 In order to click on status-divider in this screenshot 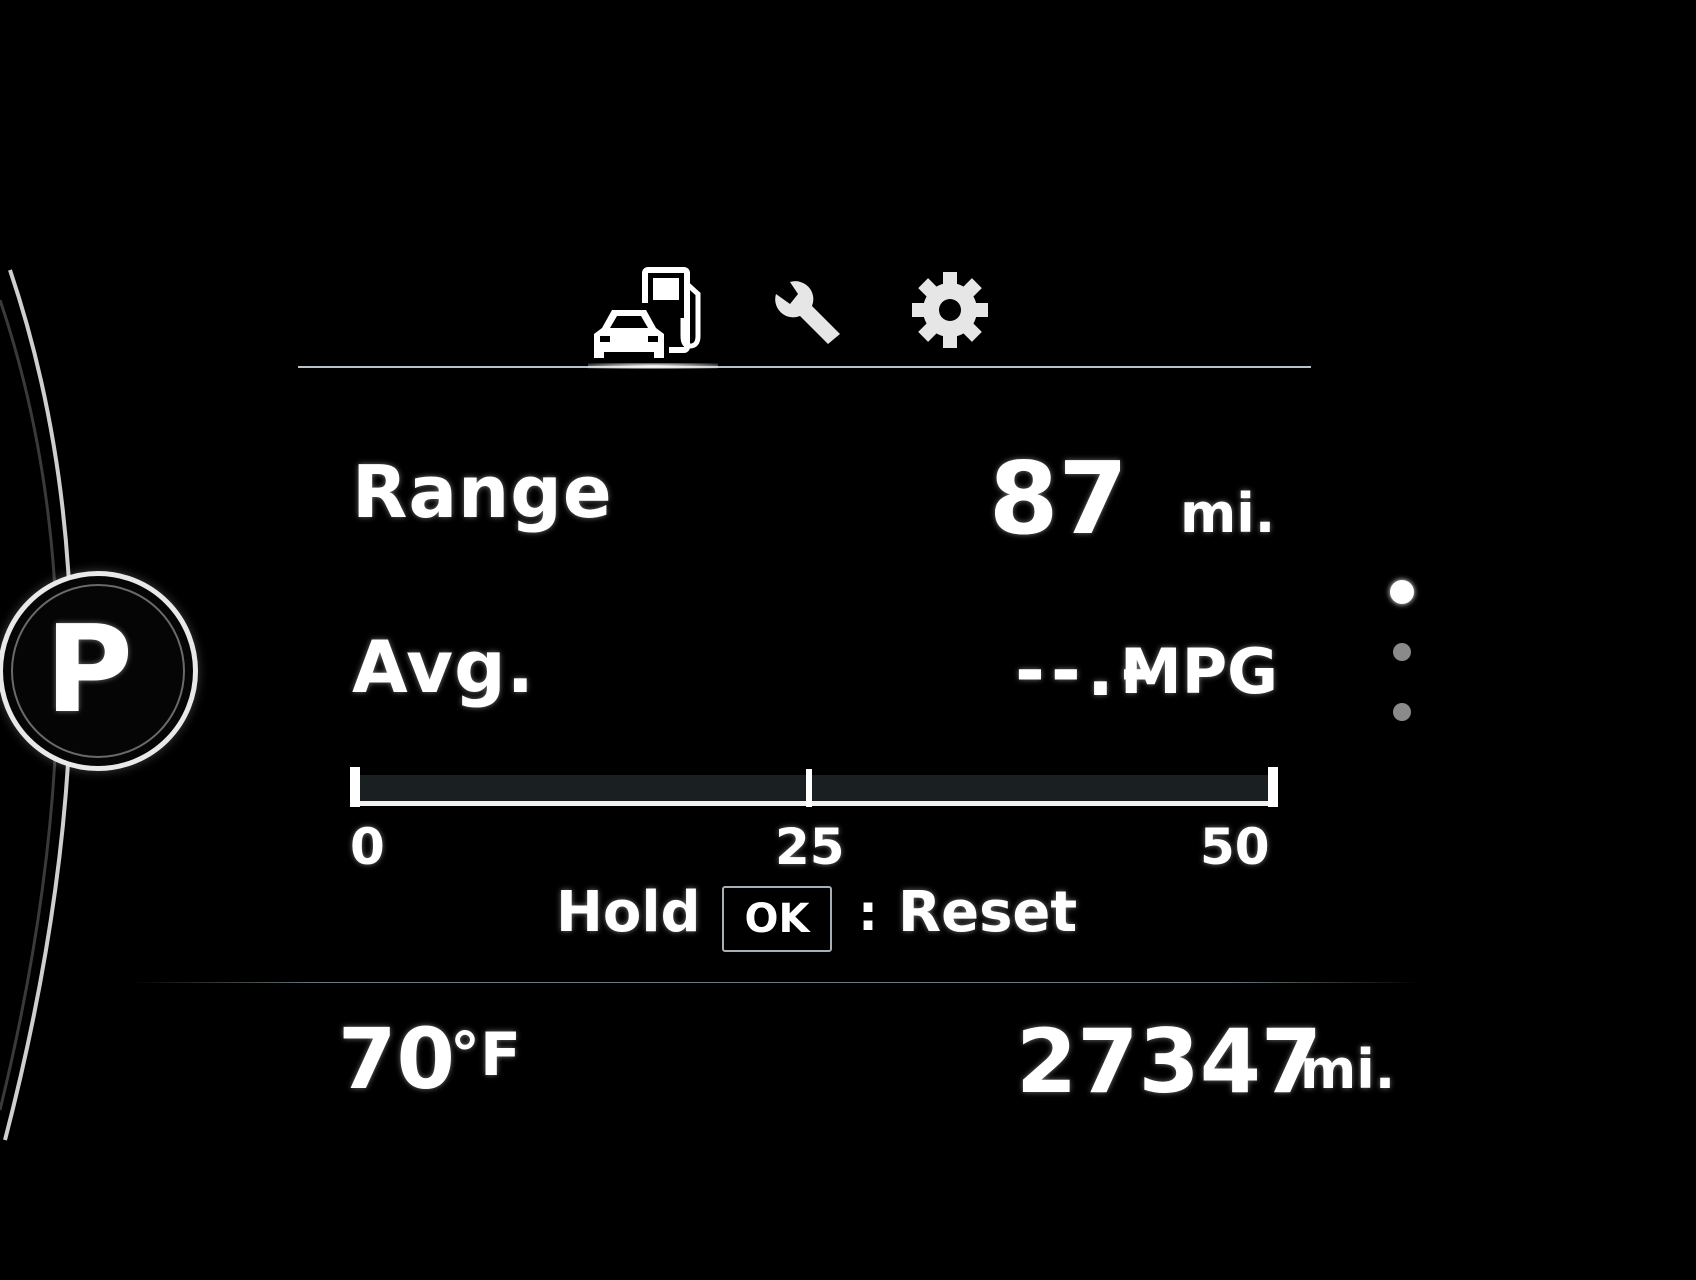, I will do `click(775, 982)`.